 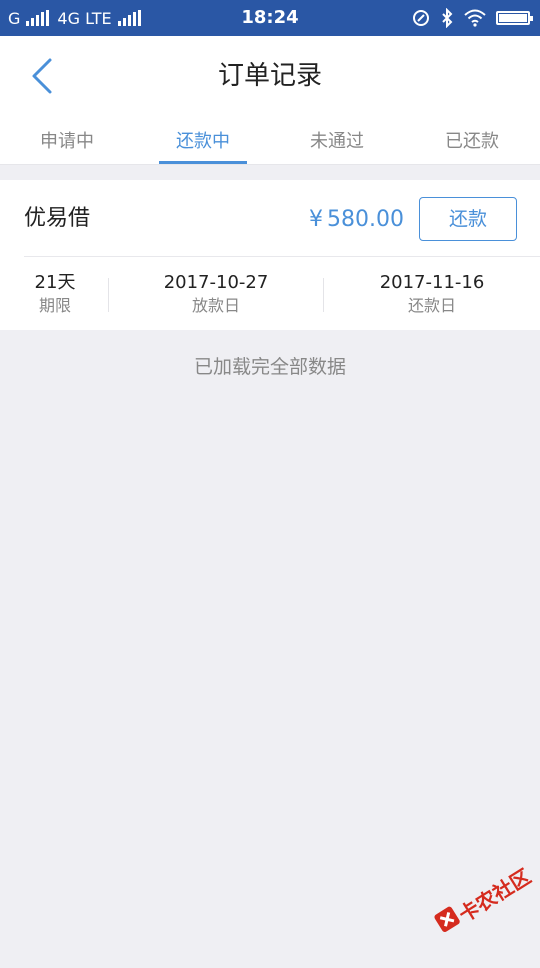 I want to click on due-date-value: 2017-11-16, so click(x=432, y=282).